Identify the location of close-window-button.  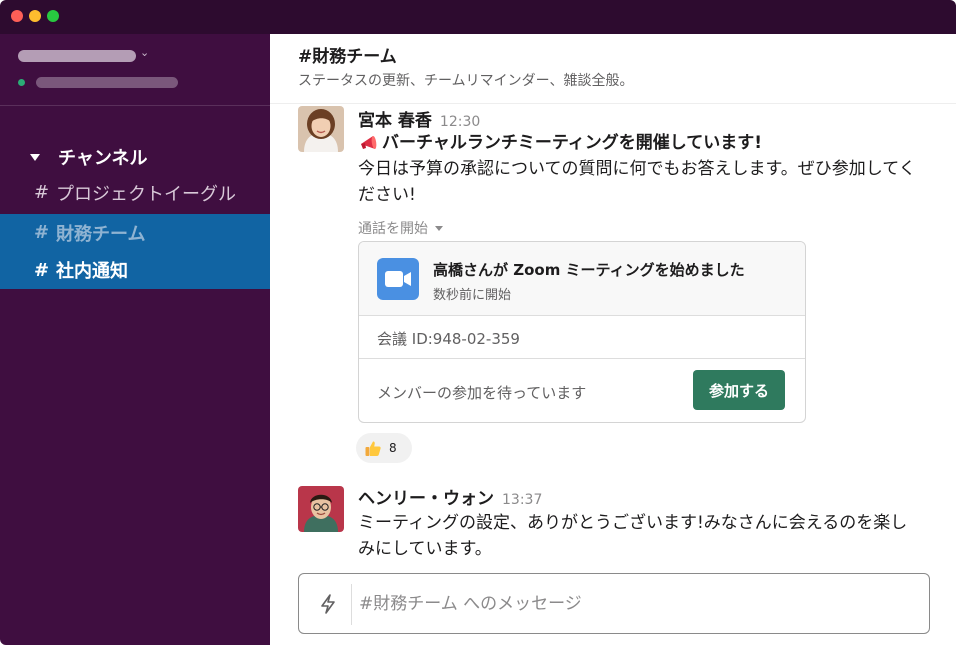
(17, 16).